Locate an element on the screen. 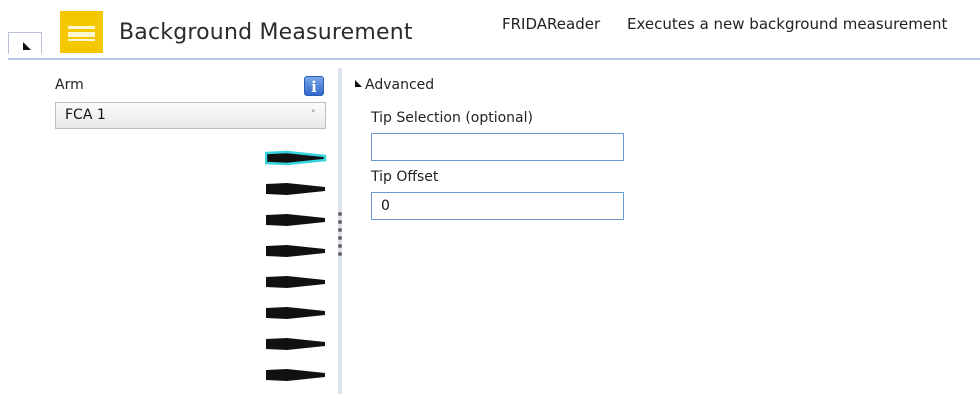  app-name: FRIDAReader is located at coordinates (551, 24).